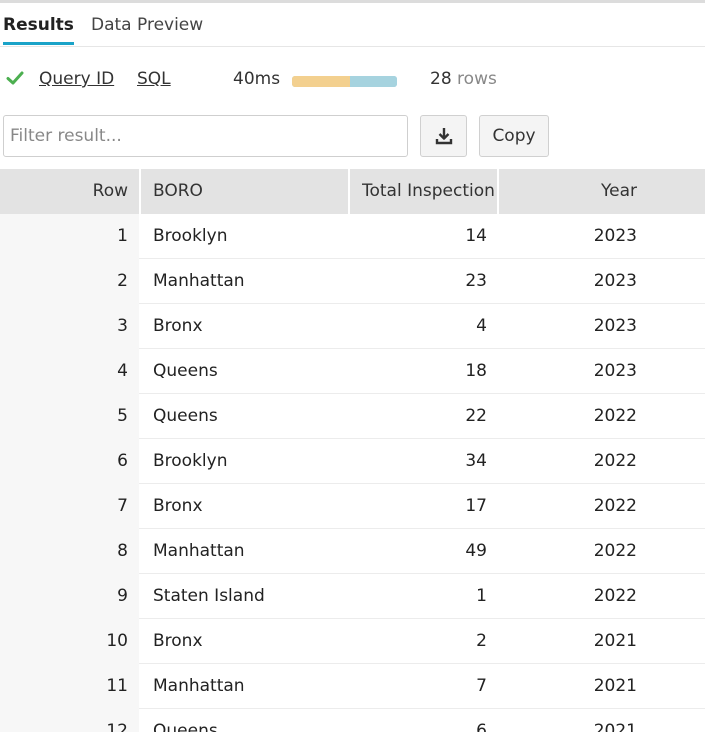  Describe the element at coordinates (477, 79) in the screenshot. I see `row-count-unit: rows` at that location.